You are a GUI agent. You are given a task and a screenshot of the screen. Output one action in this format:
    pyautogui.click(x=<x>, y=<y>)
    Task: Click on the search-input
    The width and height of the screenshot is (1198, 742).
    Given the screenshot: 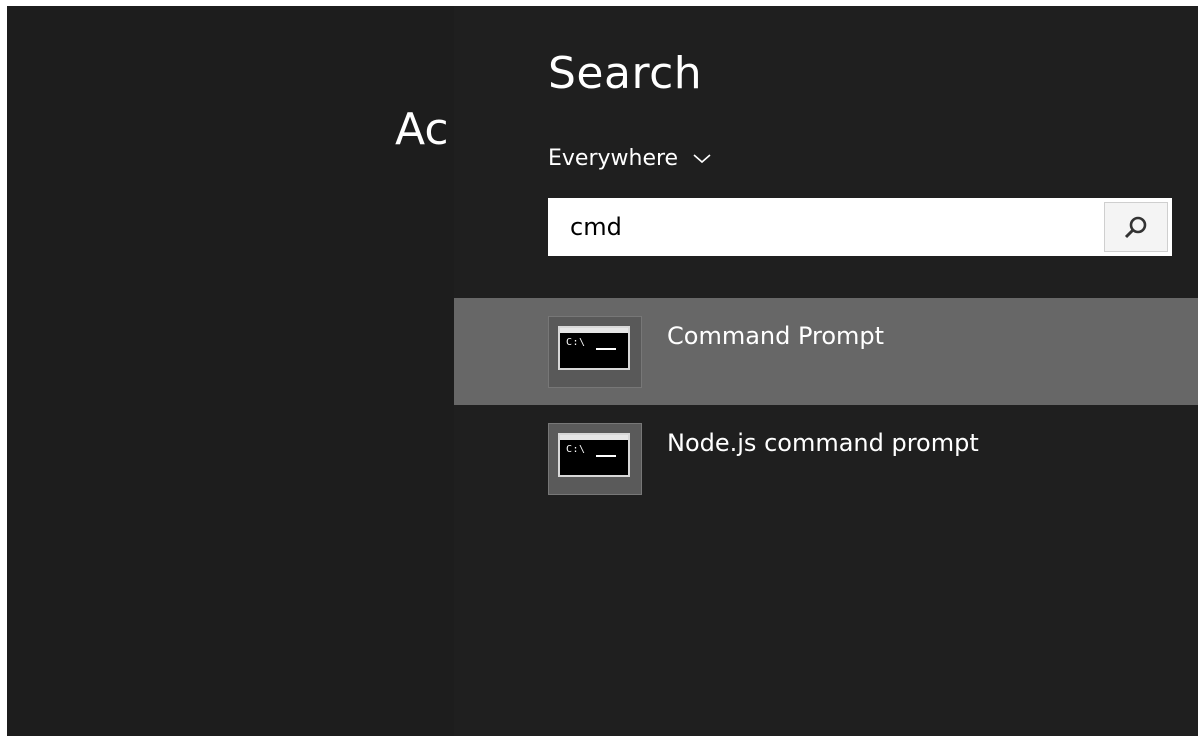 What is the action you would take?
    pyautogui.click(x=823, y=227)
    